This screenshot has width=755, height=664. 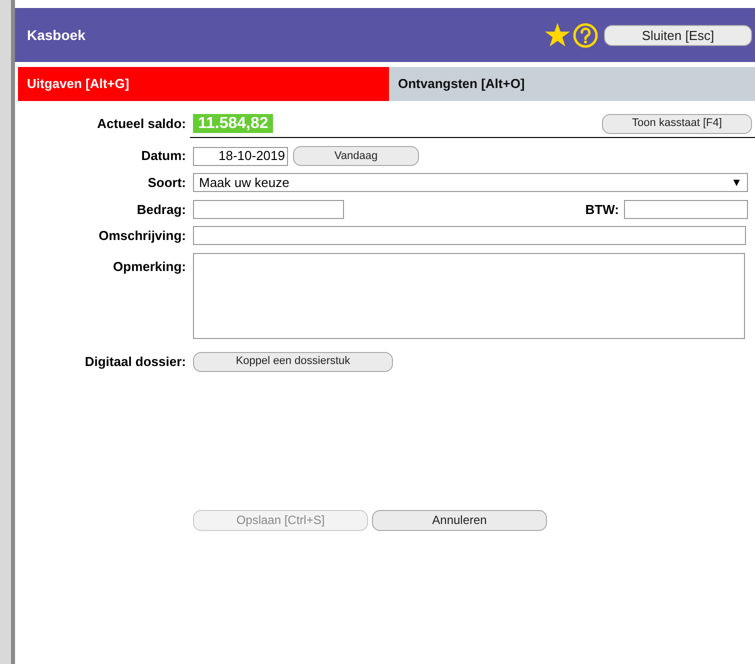 I want to click on remark-field, so click(x=469, y=295).